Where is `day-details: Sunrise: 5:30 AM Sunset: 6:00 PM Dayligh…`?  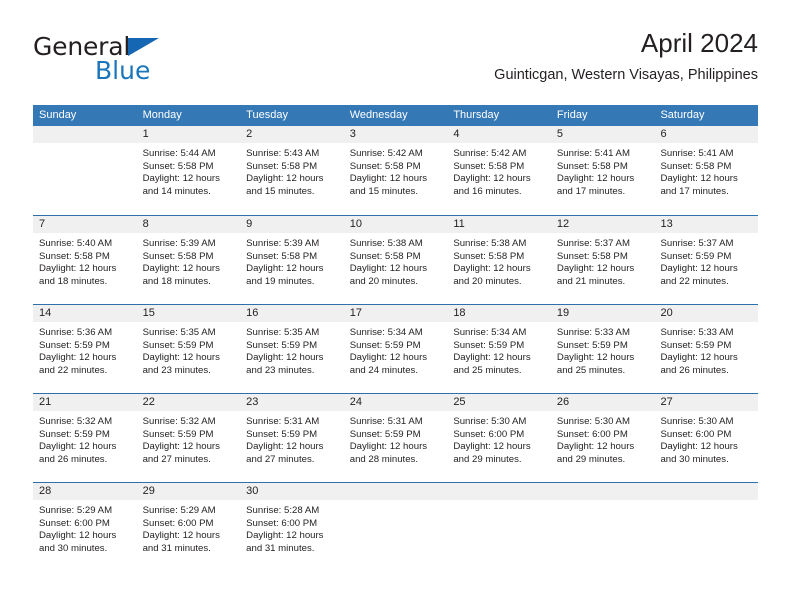 day-details: Sunrise: 5:30 AM Sunset: 6:00 PM Dayligh… is located at coordinates (499, 438).